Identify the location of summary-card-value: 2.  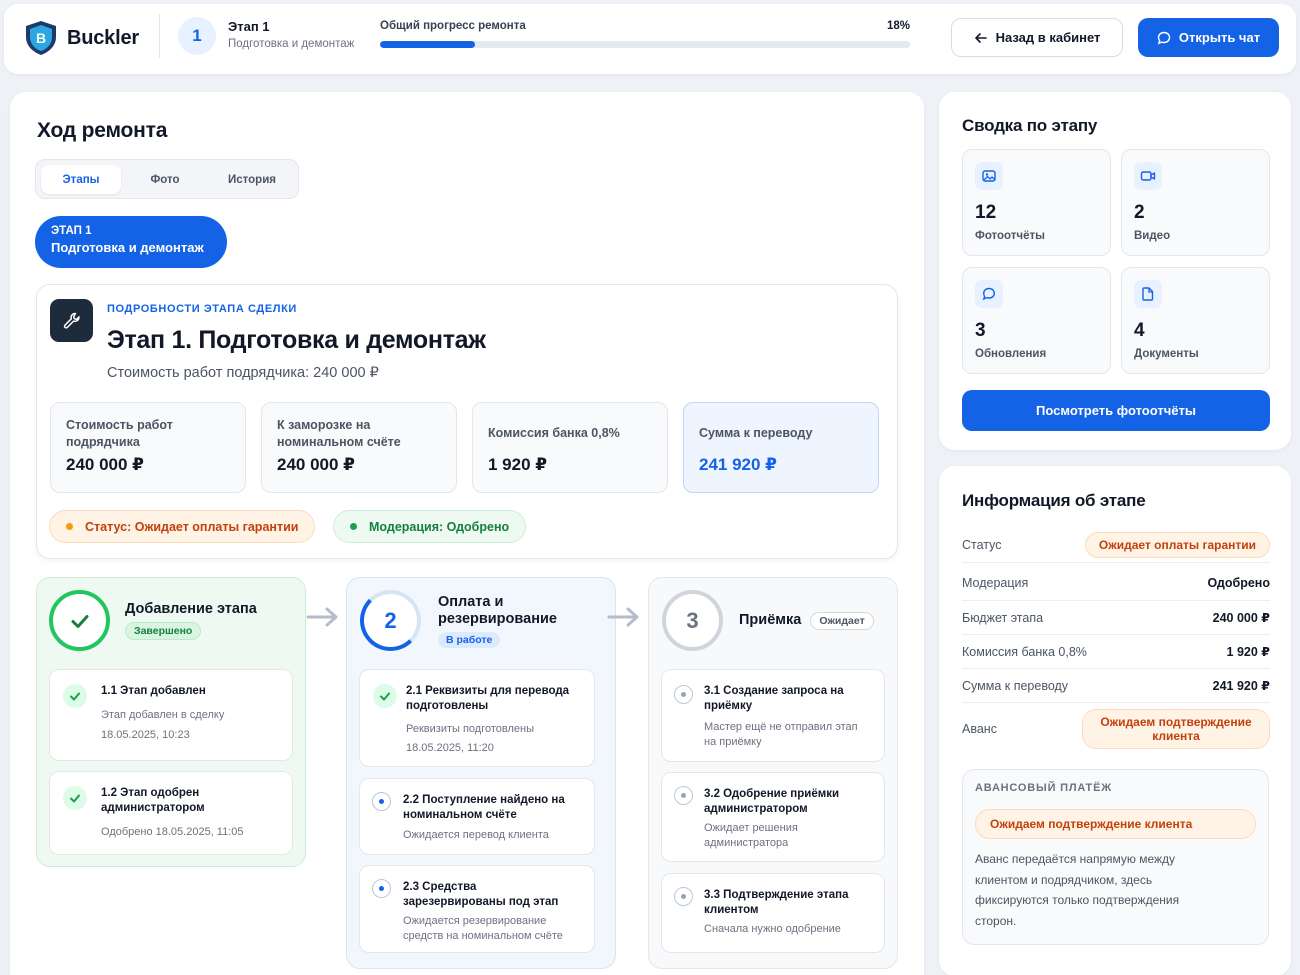
(1139, 212).